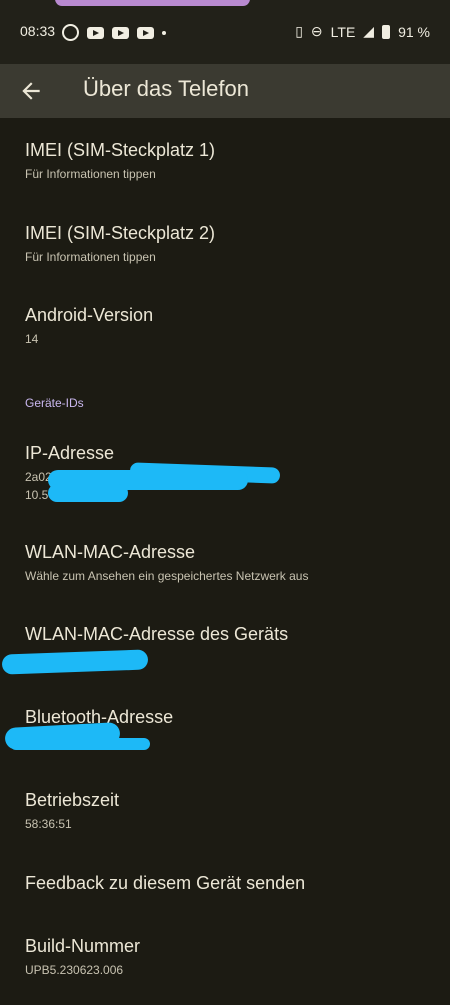  Describe the element at coordinates (362, 31) in the screenshot. I see `system-icons: ▯ ⊖ LTE ◢ 91 %` at that location.